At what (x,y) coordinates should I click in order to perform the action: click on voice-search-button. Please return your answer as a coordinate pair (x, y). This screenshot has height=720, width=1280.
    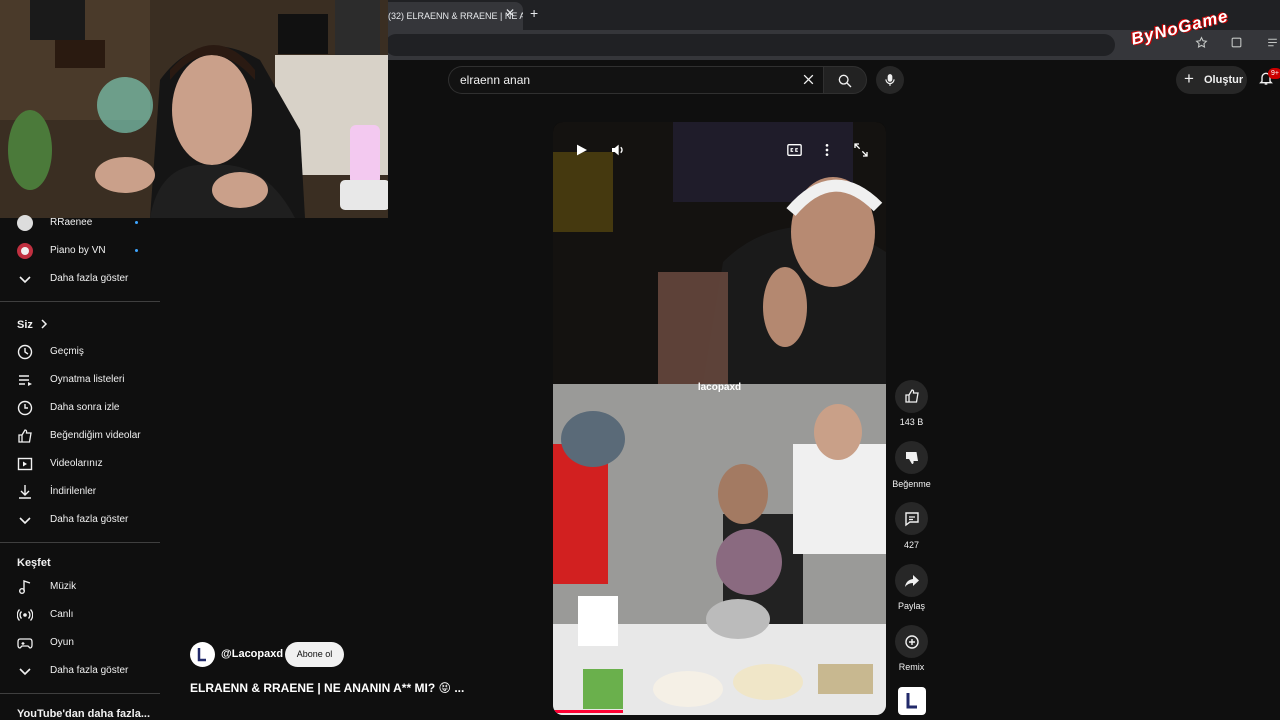
    Looking at the image, I should click on (890, 80).